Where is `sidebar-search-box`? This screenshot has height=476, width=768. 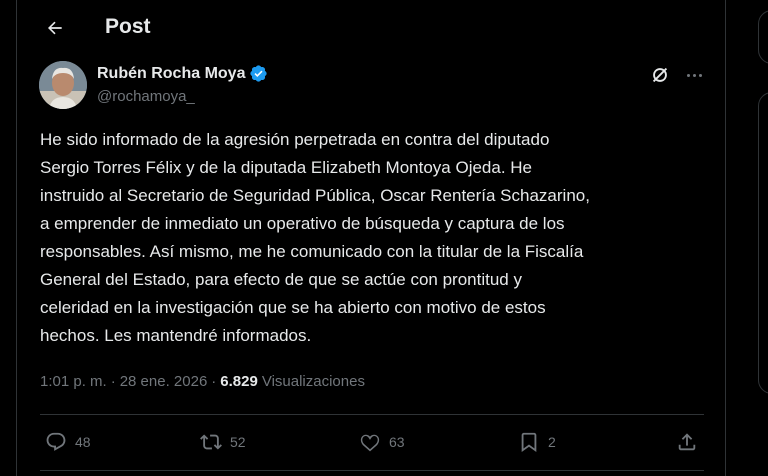
sidebar-search-box is located at coordinates (763, 37).